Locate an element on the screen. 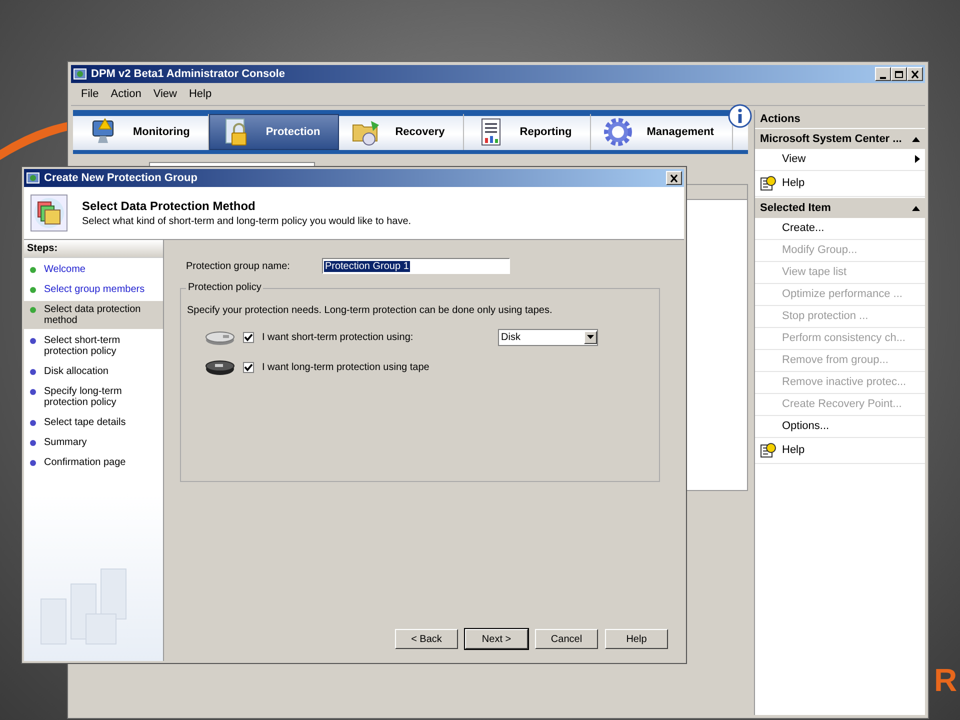 Image resolution: width=960 pixels, height=720 pixels. info-icon is located at coordinates (740, 116).